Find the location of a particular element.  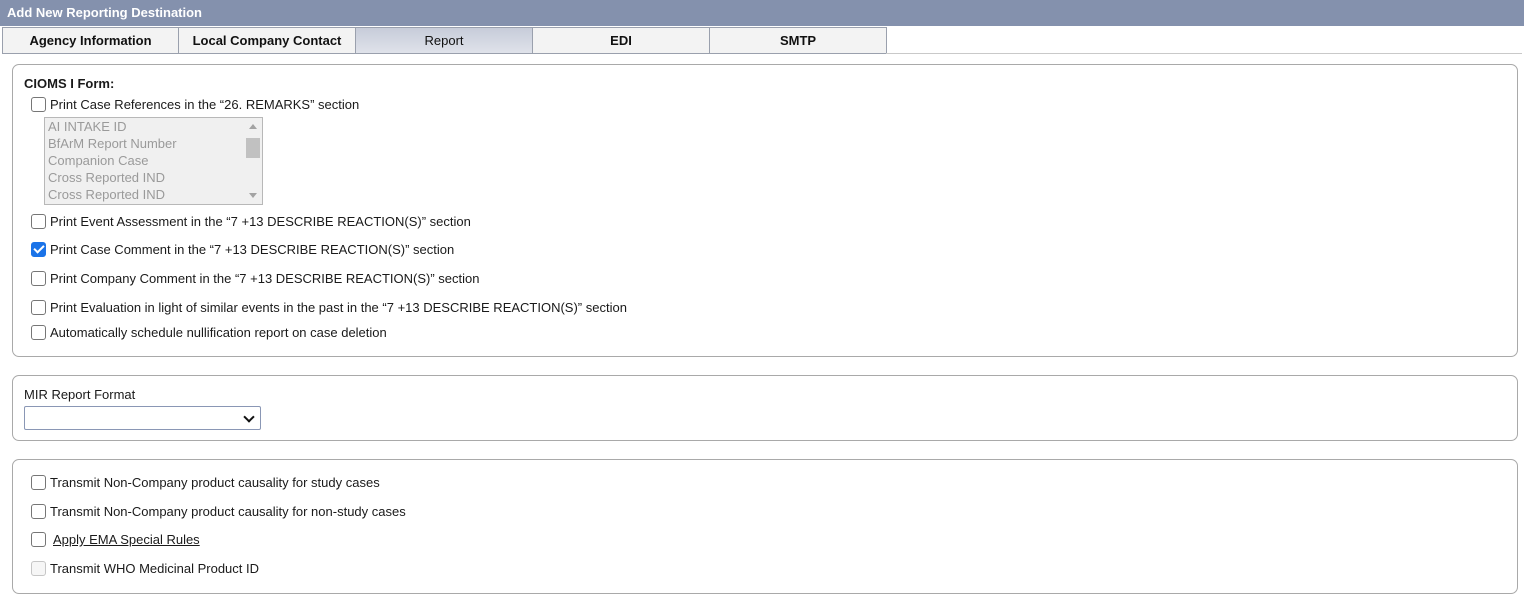

tab-divider is located at coordinates (1204, 53).